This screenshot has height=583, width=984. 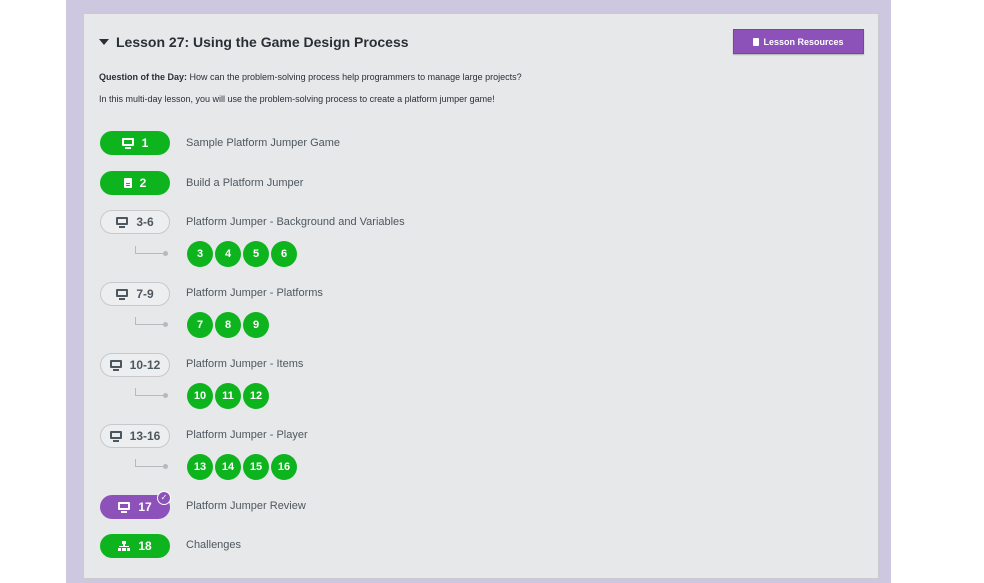 I want to click on sublevel-bubble: 6, so click(x=284, y=254).